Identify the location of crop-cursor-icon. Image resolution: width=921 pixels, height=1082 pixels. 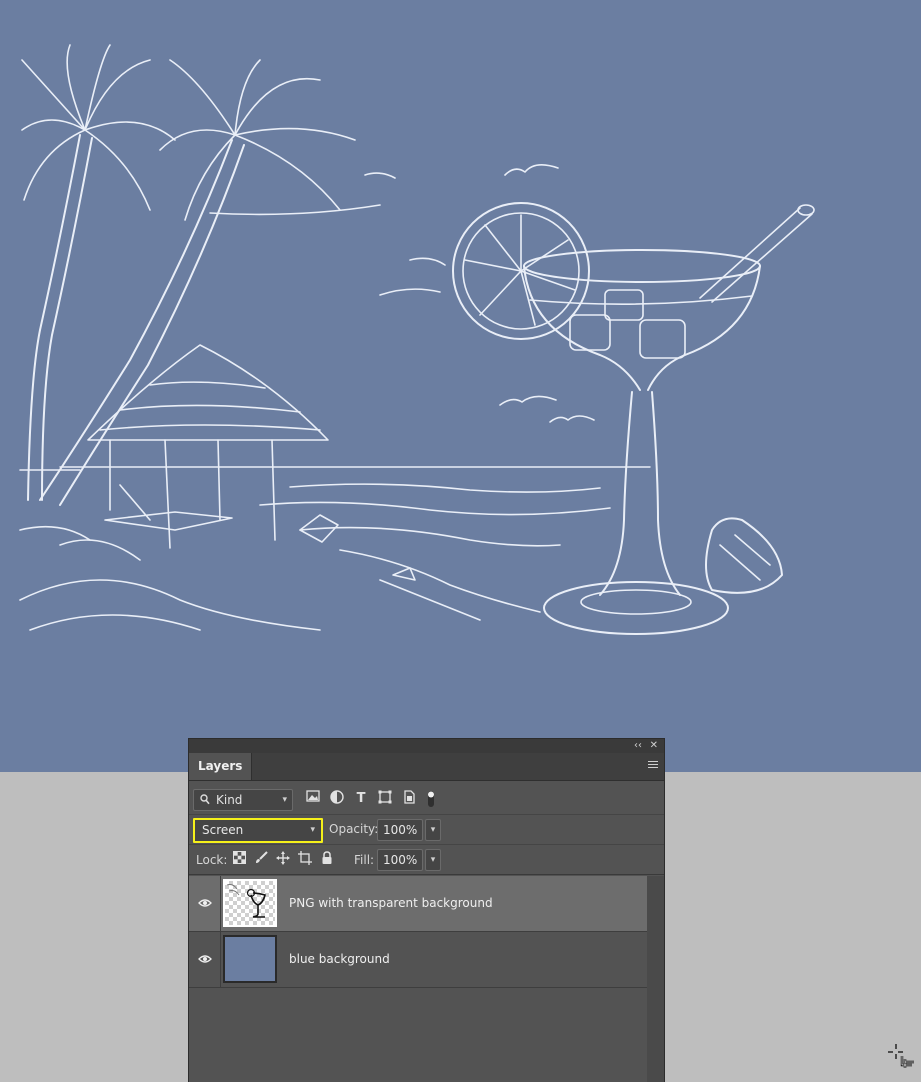
(901, 1056).